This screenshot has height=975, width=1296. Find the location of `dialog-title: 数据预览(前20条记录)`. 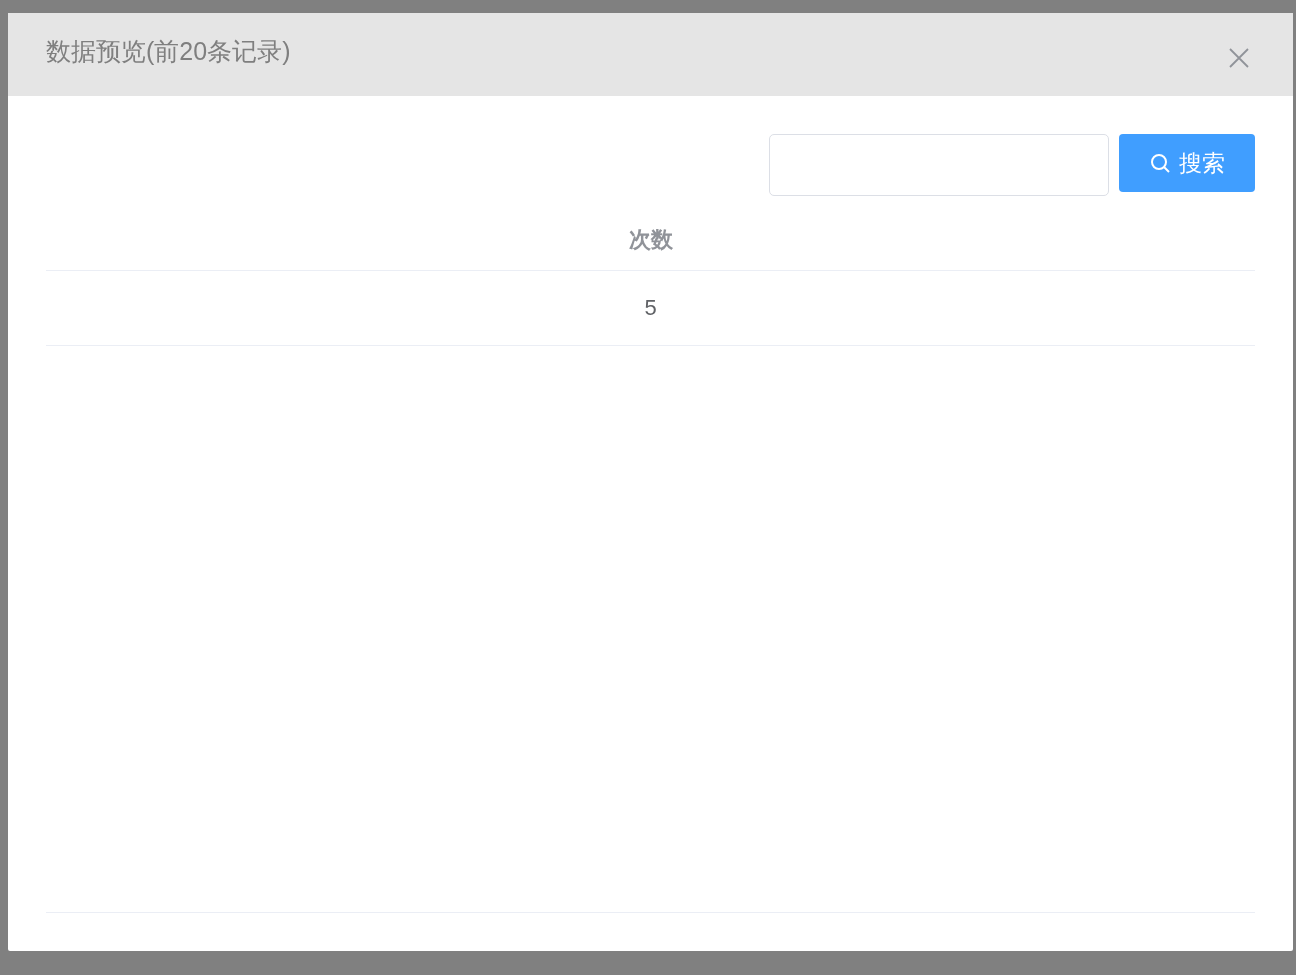

dialog-title: 数据预览(前20条记录) is located at coordinates (168, 51).